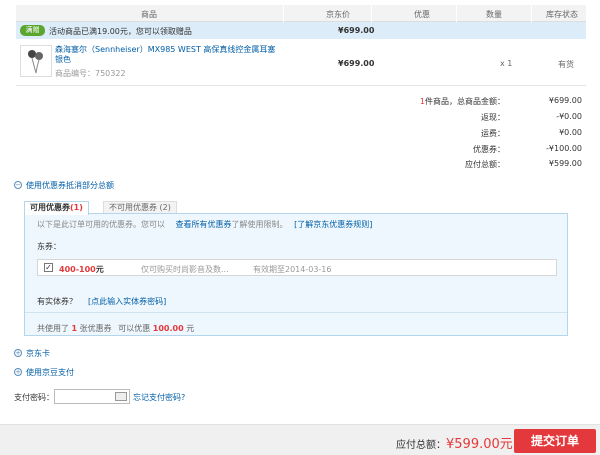  What do you see at coordinates (465, 101) in the screenshot?
I see `summary-label: 件商品，总商品金额：` at bounding box center [465, 101].